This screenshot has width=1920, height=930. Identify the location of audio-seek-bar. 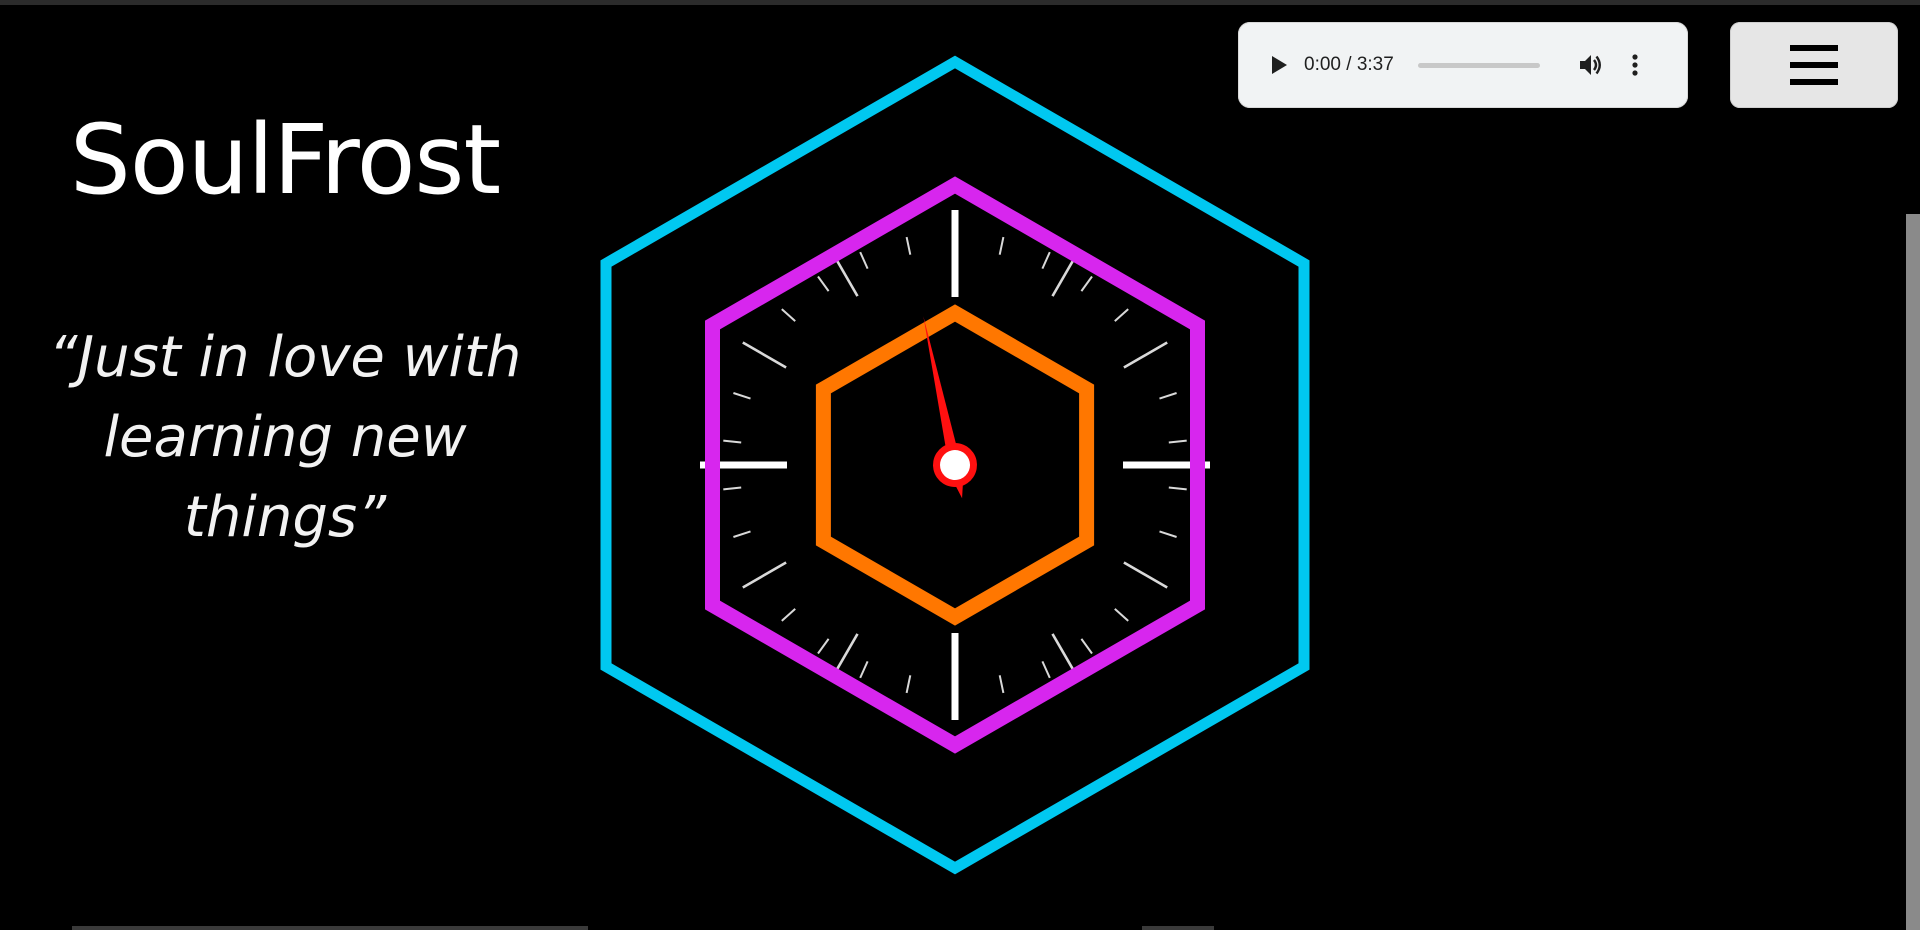
(1478, 65).